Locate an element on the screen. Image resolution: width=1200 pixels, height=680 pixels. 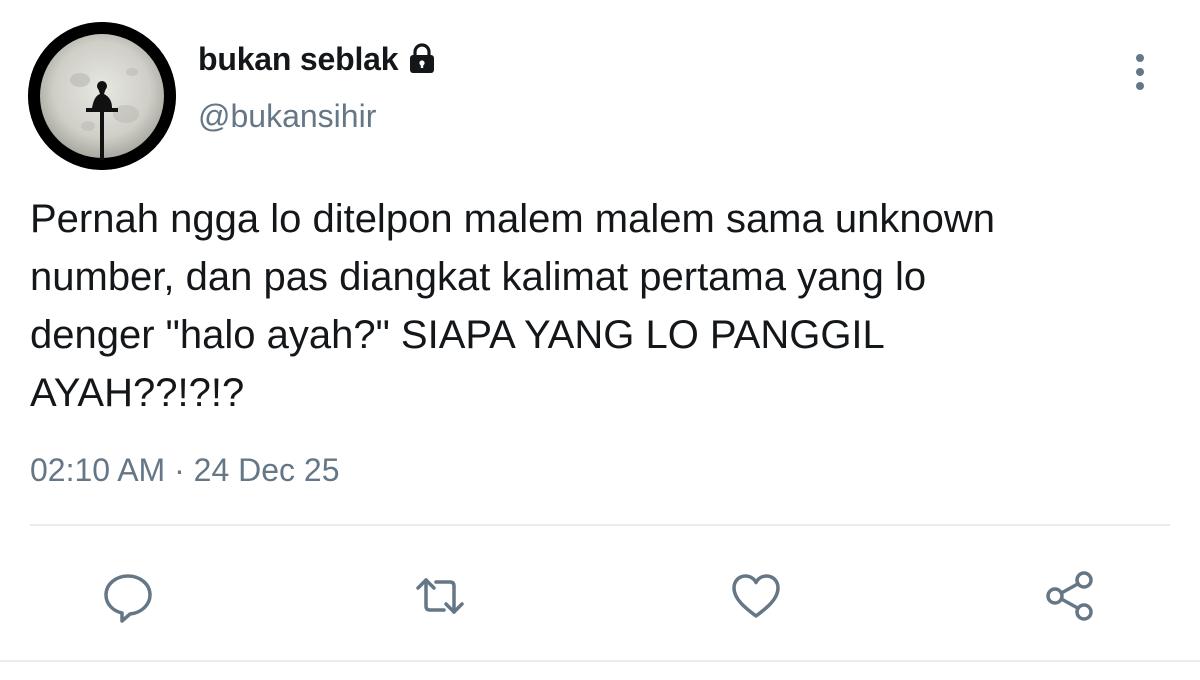
like-icon is located at coordinates (756, 596).